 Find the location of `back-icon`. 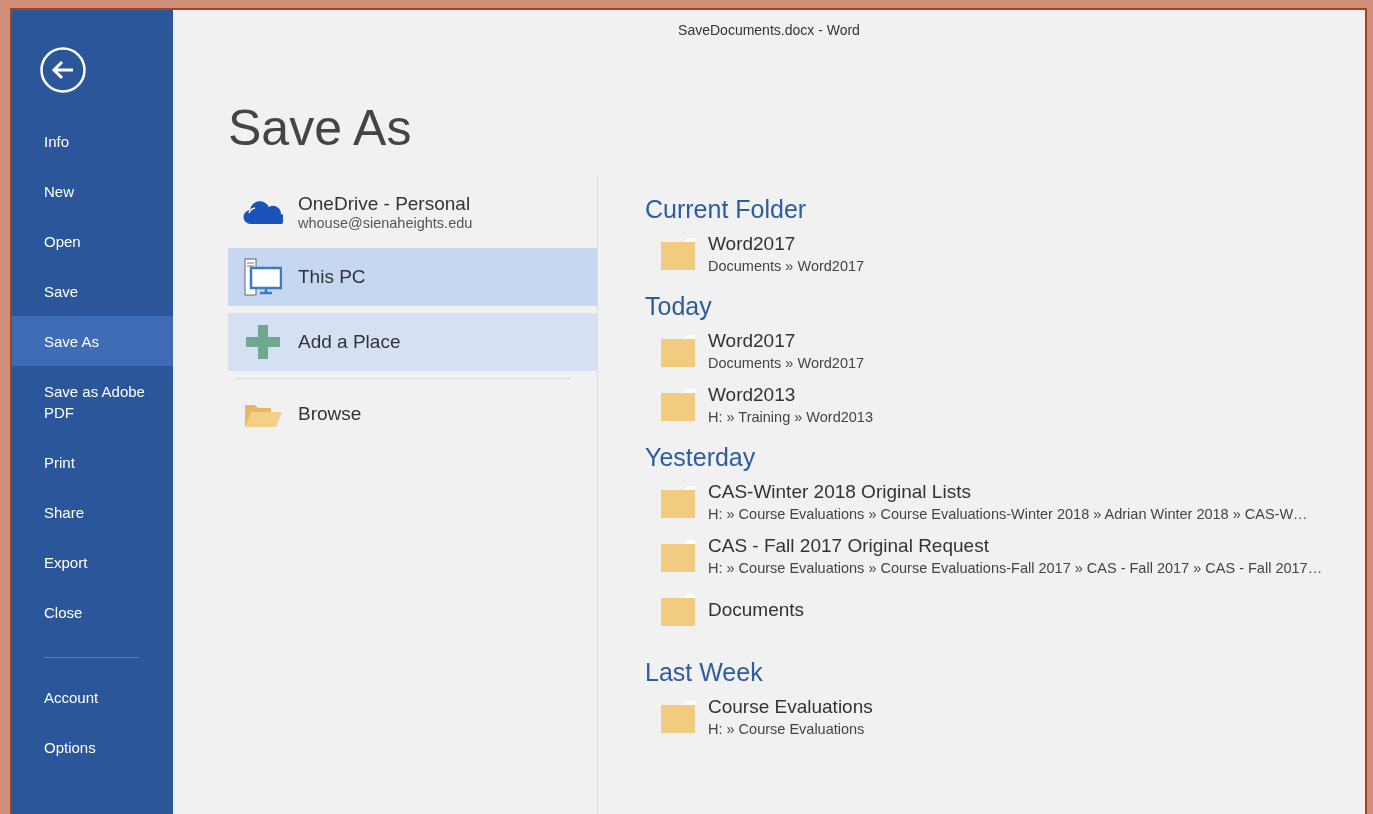

back-icon is located at coordinates (63, 70).